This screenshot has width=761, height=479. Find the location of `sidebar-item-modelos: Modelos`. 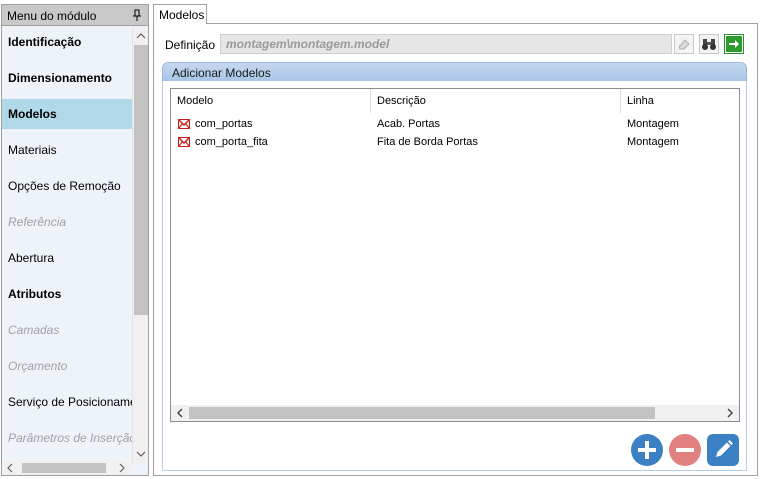

sidebar-item-modelos: Modelos is located at coordinates (67, 114).